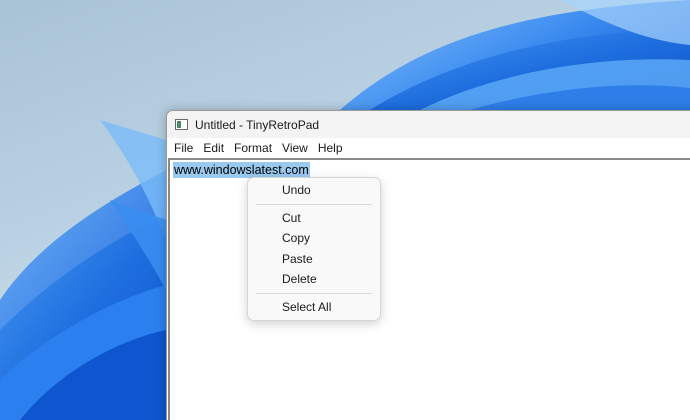  What do you see at coordinates (428, 148) in the screenshot?
I see `menu-bar: File Edit Format View Help` at bounding box center [428, 148].